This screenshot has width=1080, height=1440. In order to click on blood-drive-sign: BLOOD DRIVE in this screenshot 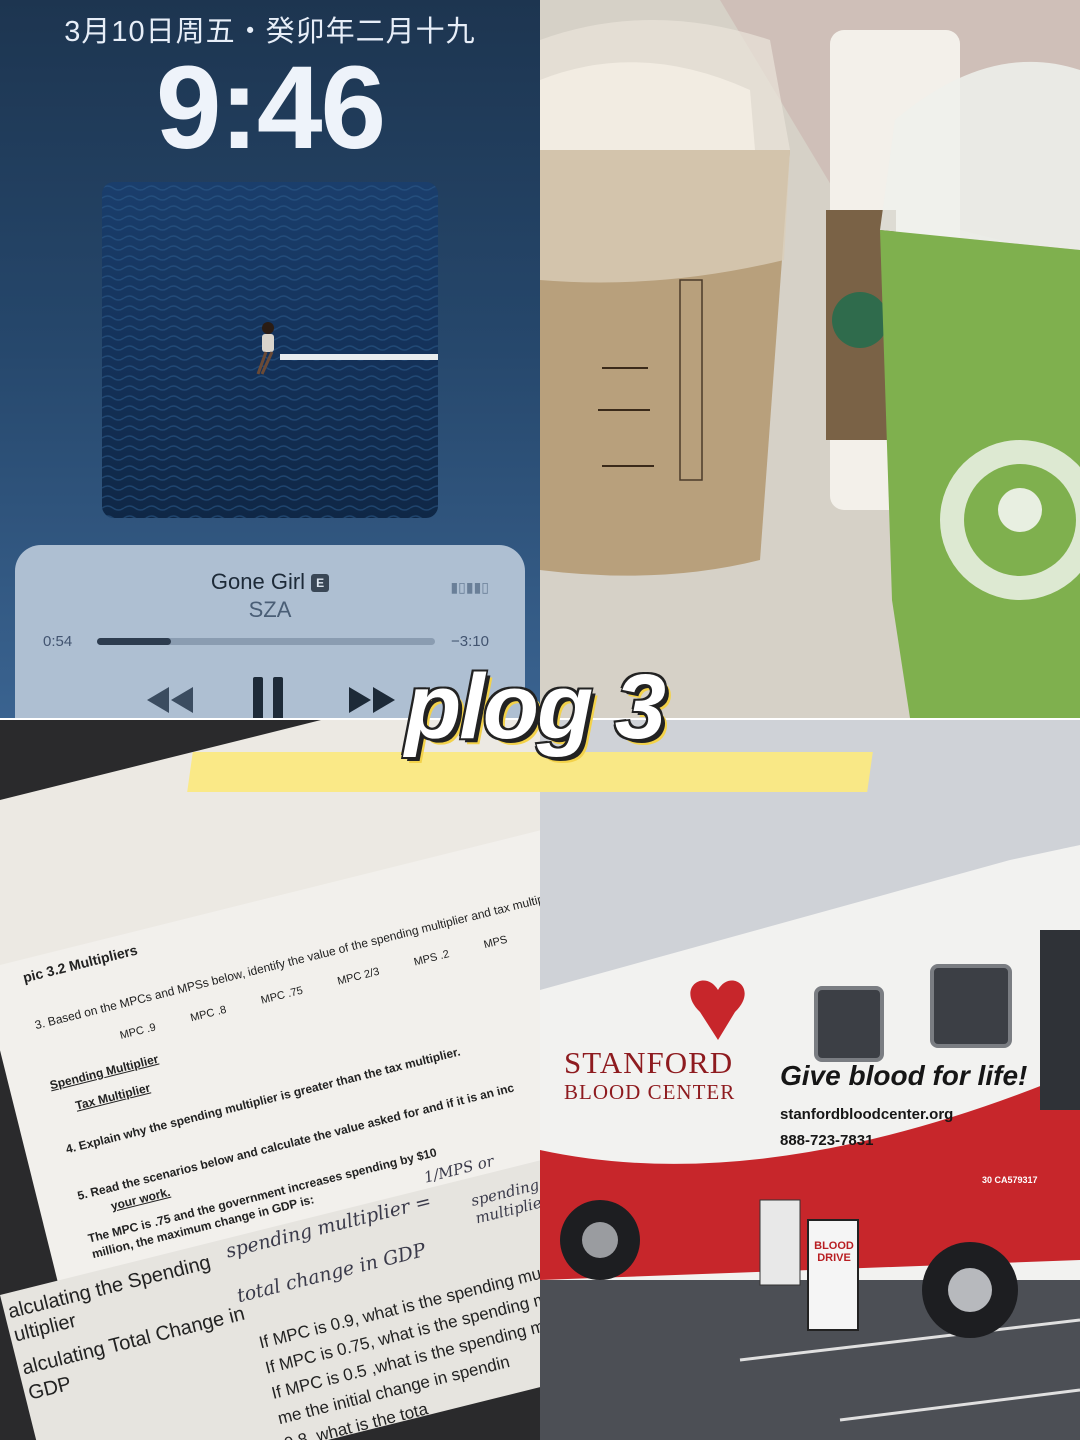, I will do `click(834, 1252)`.